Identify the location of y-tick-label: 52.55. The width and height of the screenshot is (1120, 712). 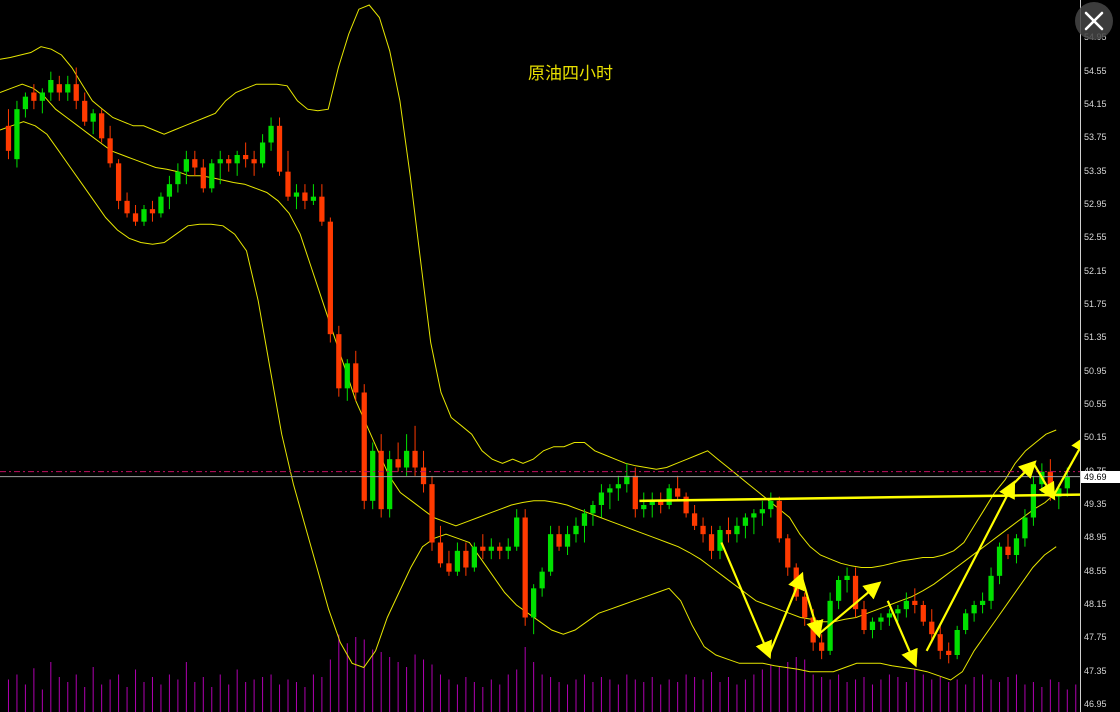
(1095, 237).